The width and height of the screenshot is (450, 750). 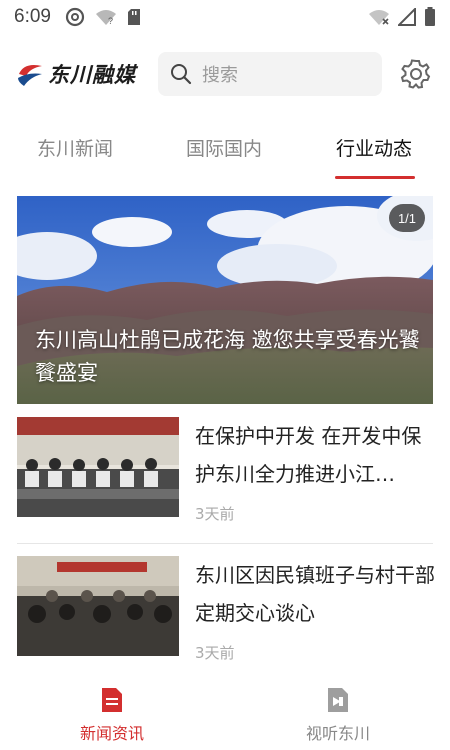 I want to click on logo-emblem-icon, so click(x=30, y=75).